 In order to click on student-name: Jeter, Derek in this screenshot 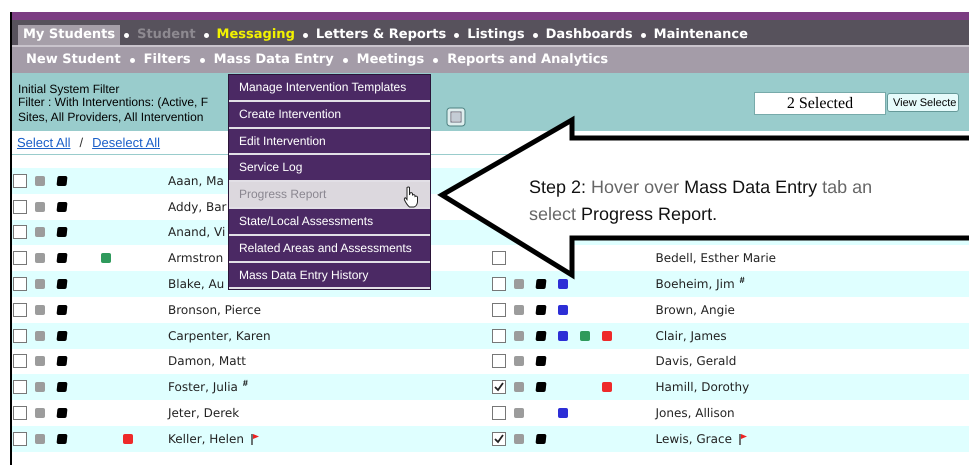, I will do `click(204, 413)`.